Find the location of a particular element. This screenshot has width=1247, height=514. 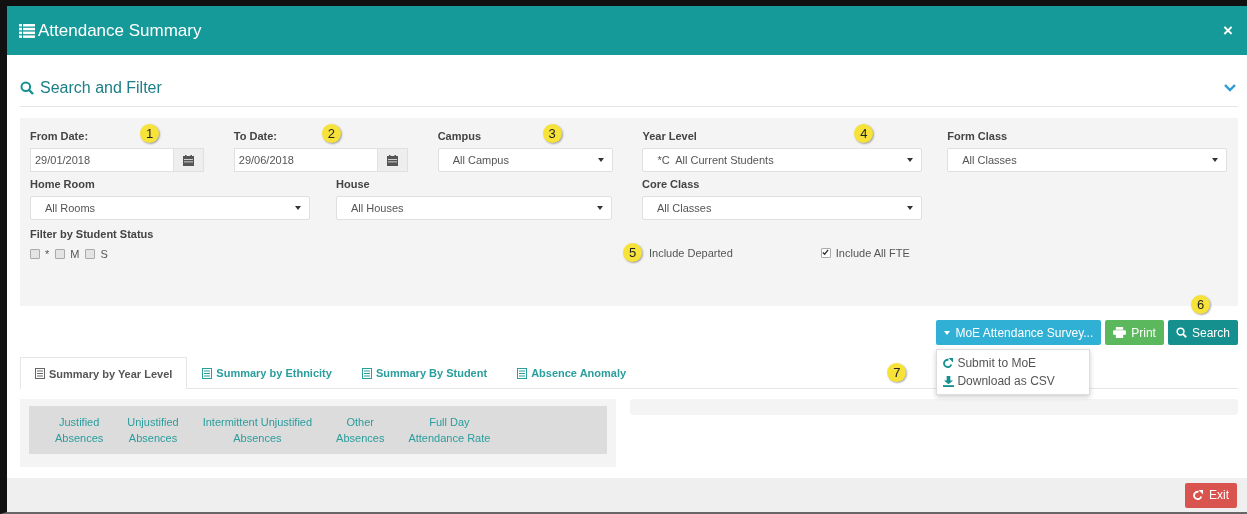

list-icon is located at coordinates (27, 30).